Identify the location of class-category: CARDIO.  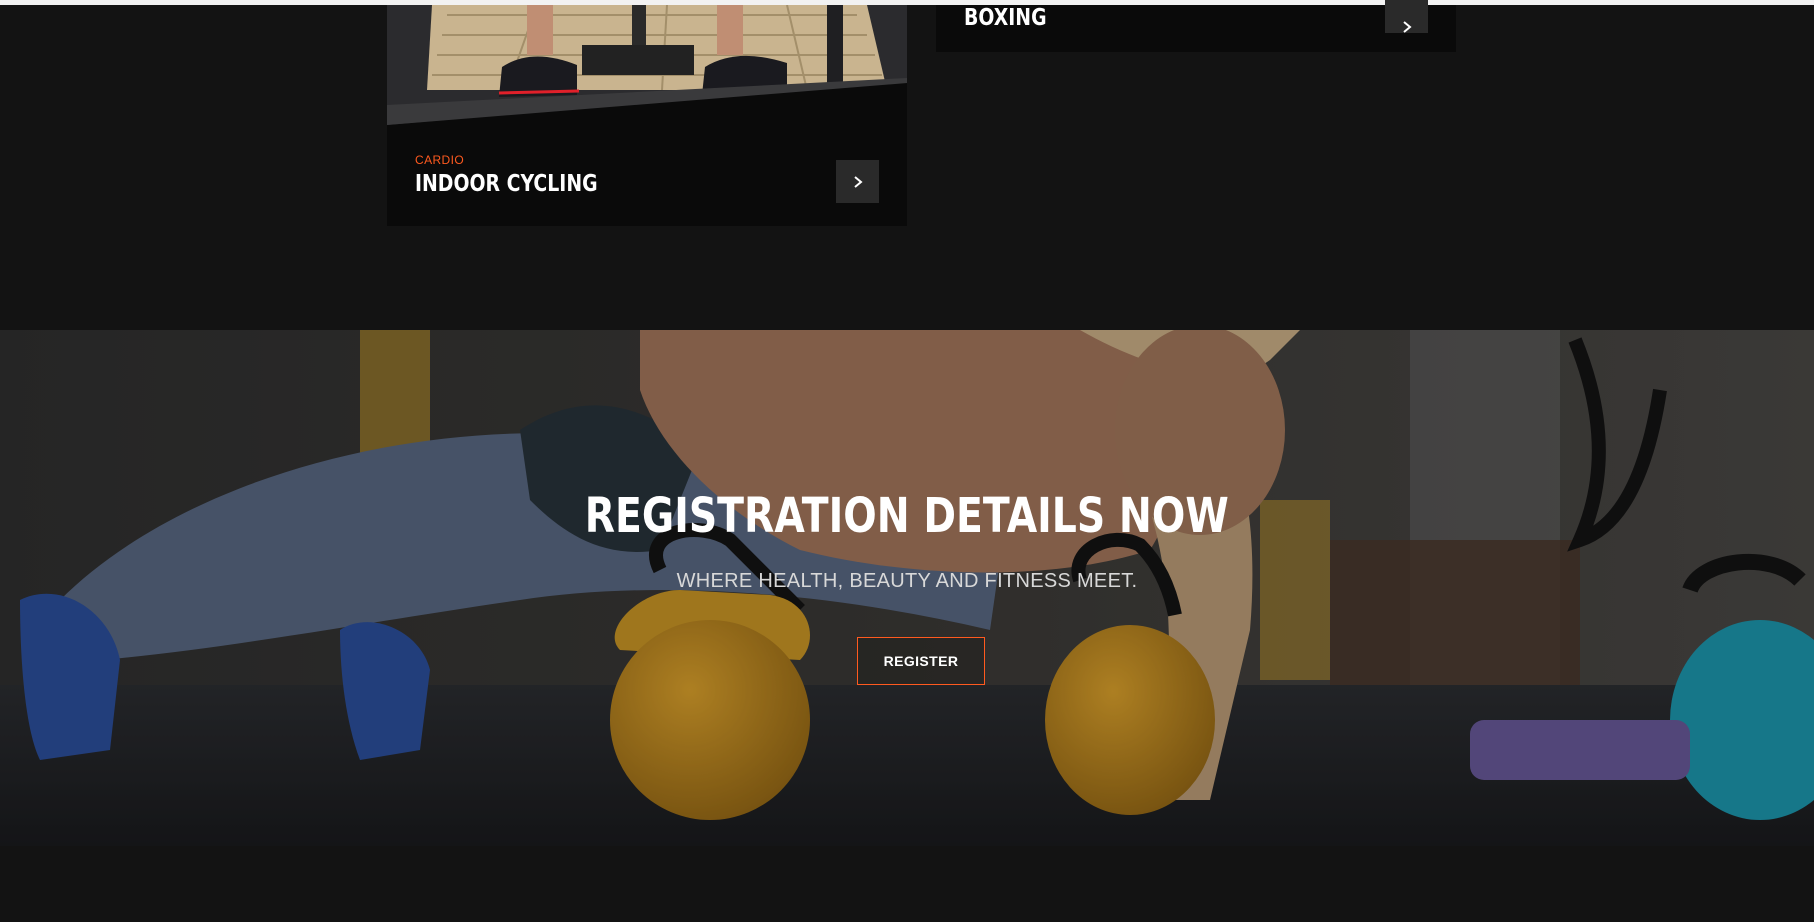
(440, 160).